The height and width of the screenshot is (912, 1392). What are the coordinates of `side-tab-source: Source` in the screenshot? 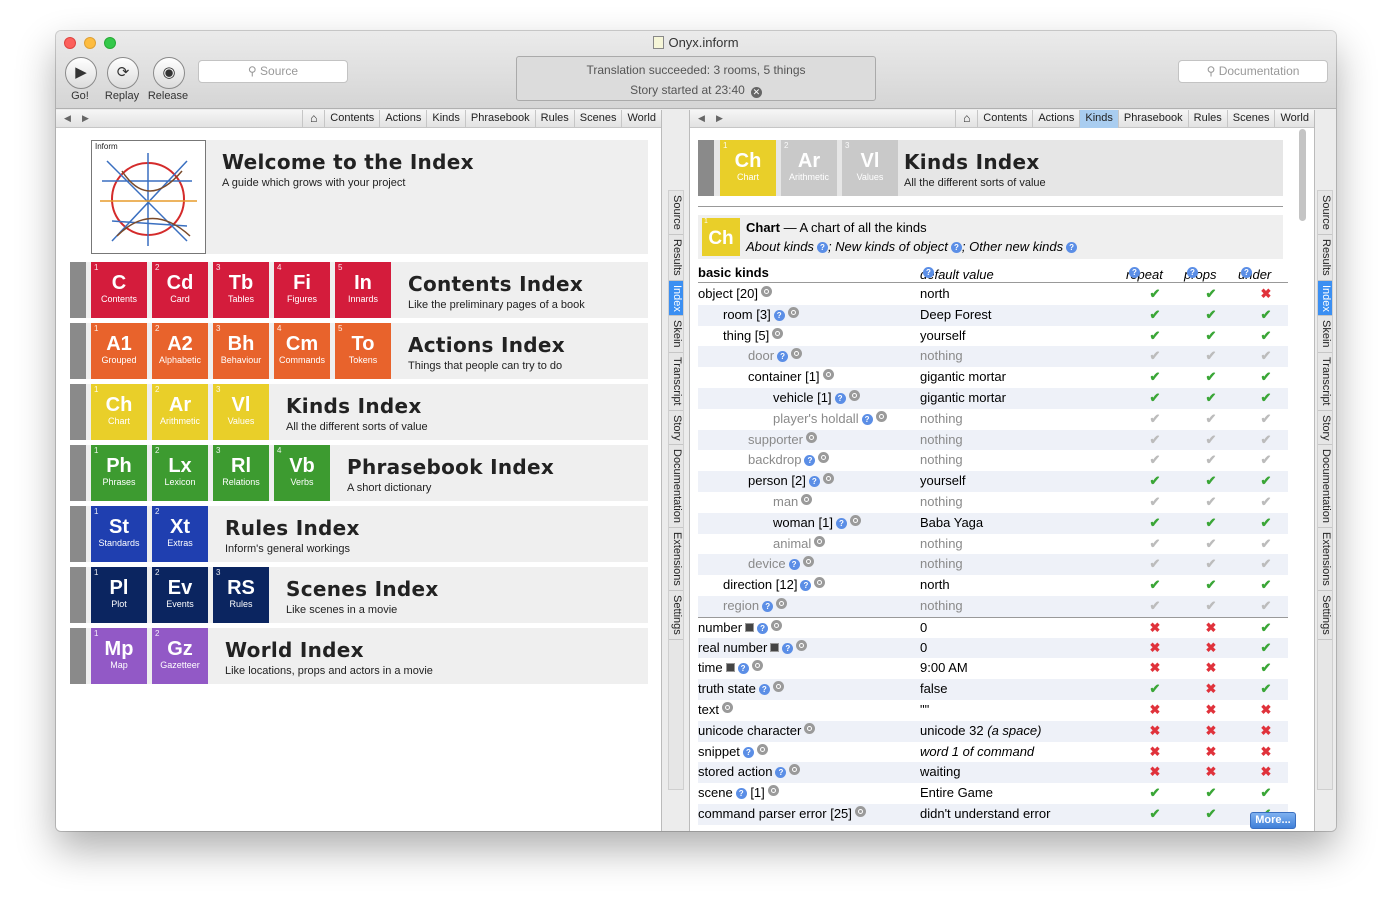 It's located at (1325, 213).